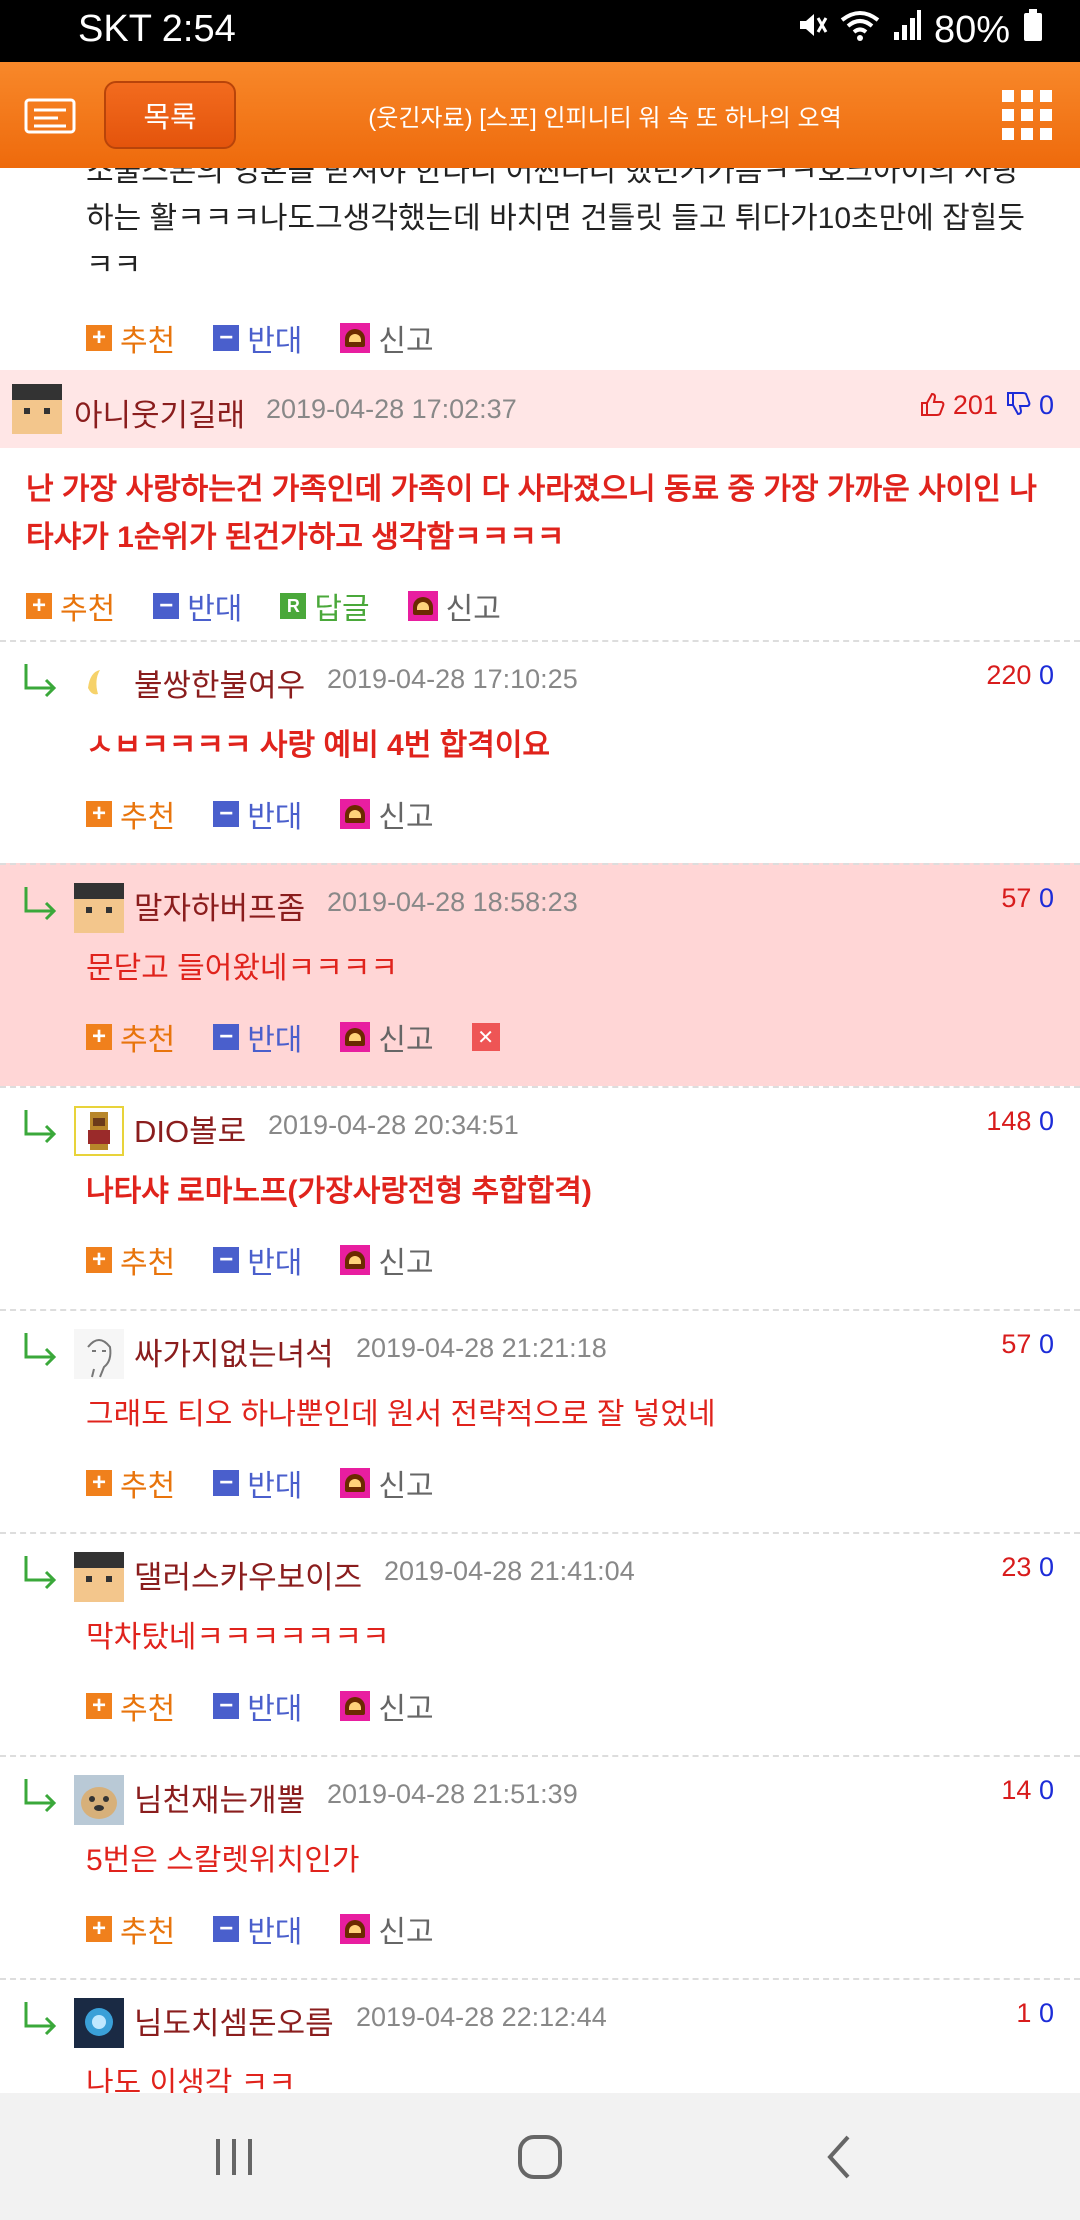  Describe the element at coordinates (234, 2020) in the screenshot. I see `nickname: 님도치셈돈오름` at that location.